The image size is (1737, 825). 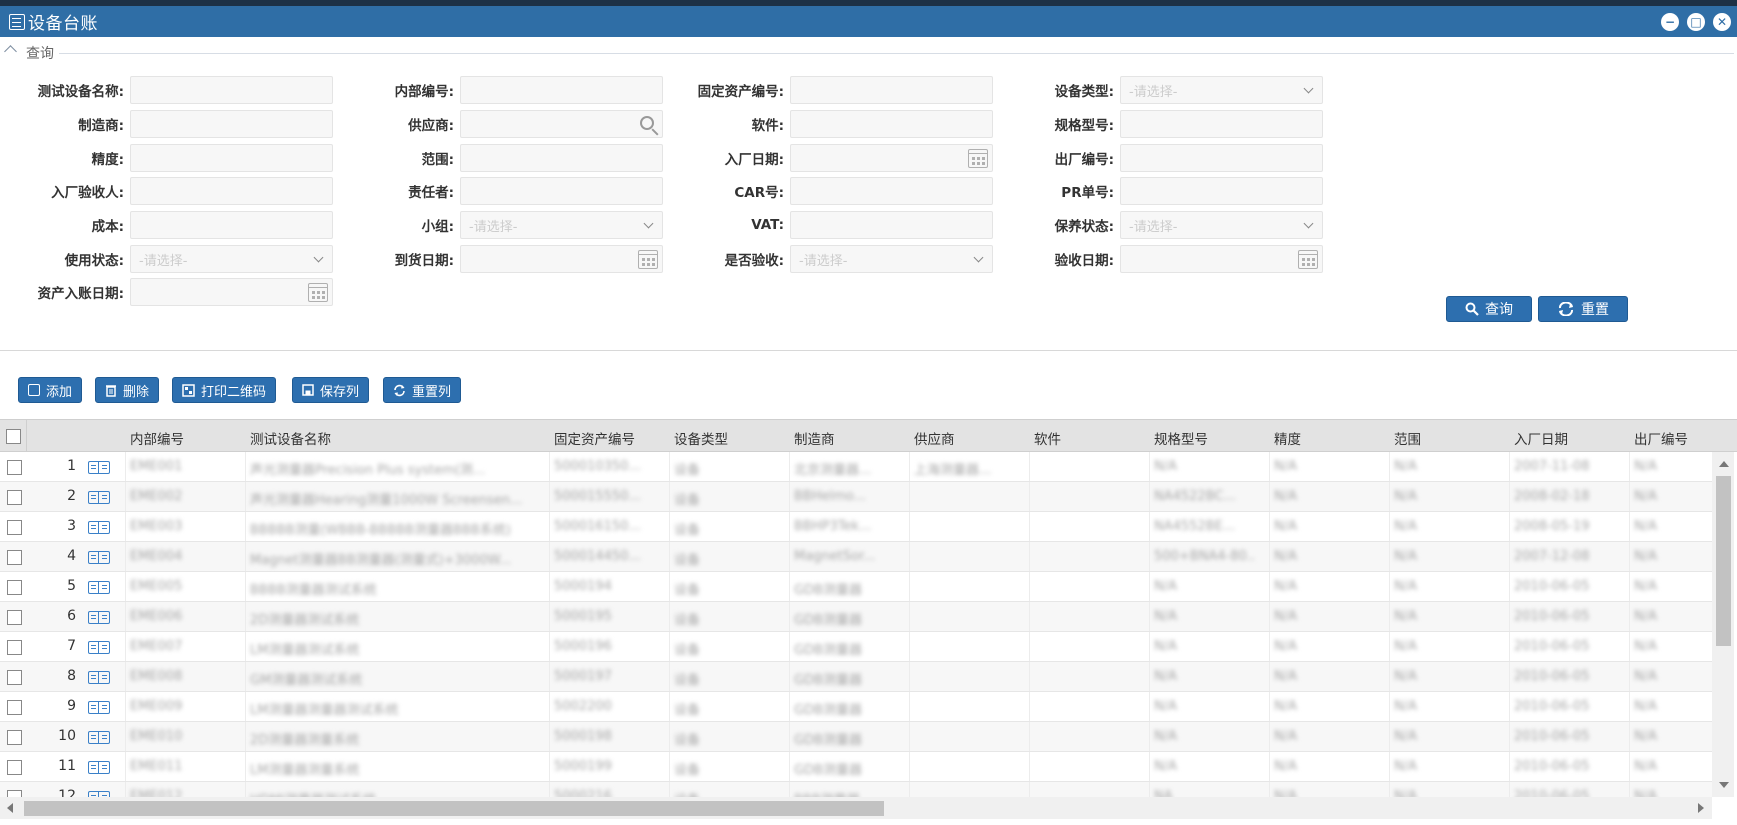 What do you see at coordinates (1029, 789) in the screenshot?
I see `cell-separator` at bounding box center [1029, 789].